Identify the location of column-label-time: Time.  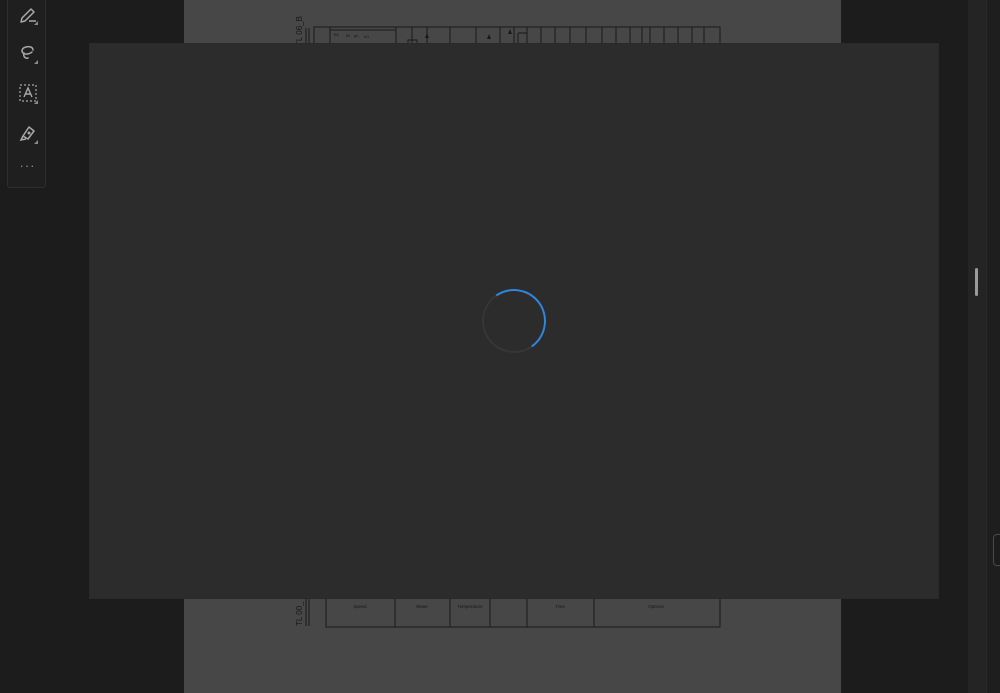
(560, 606).